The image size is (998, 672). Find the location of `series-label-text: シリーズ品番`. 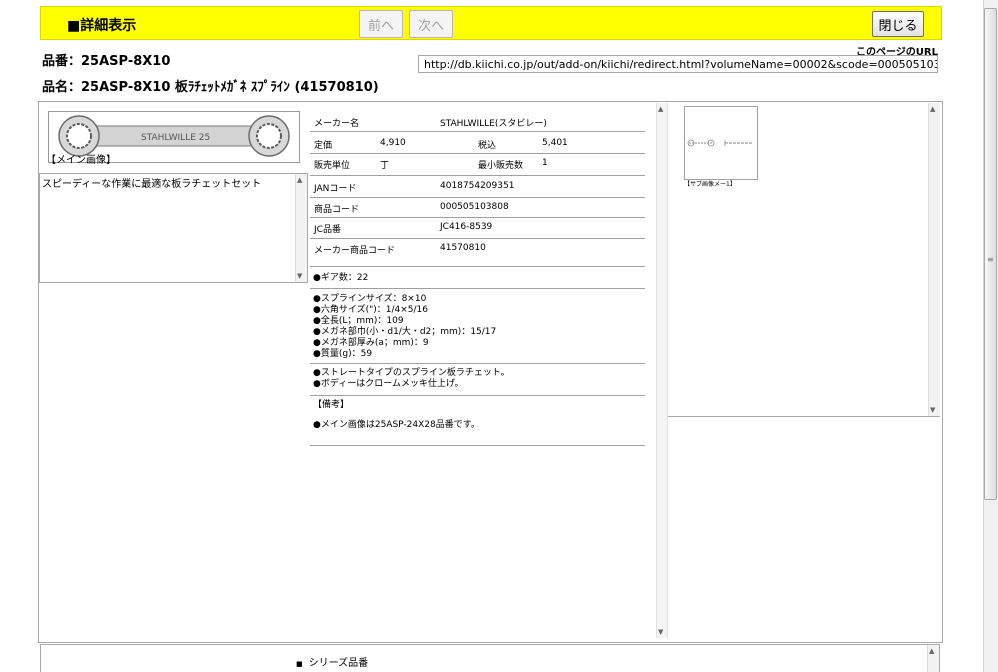

series-label-text: シリーズ品番 is located at coordinates (338, 663).